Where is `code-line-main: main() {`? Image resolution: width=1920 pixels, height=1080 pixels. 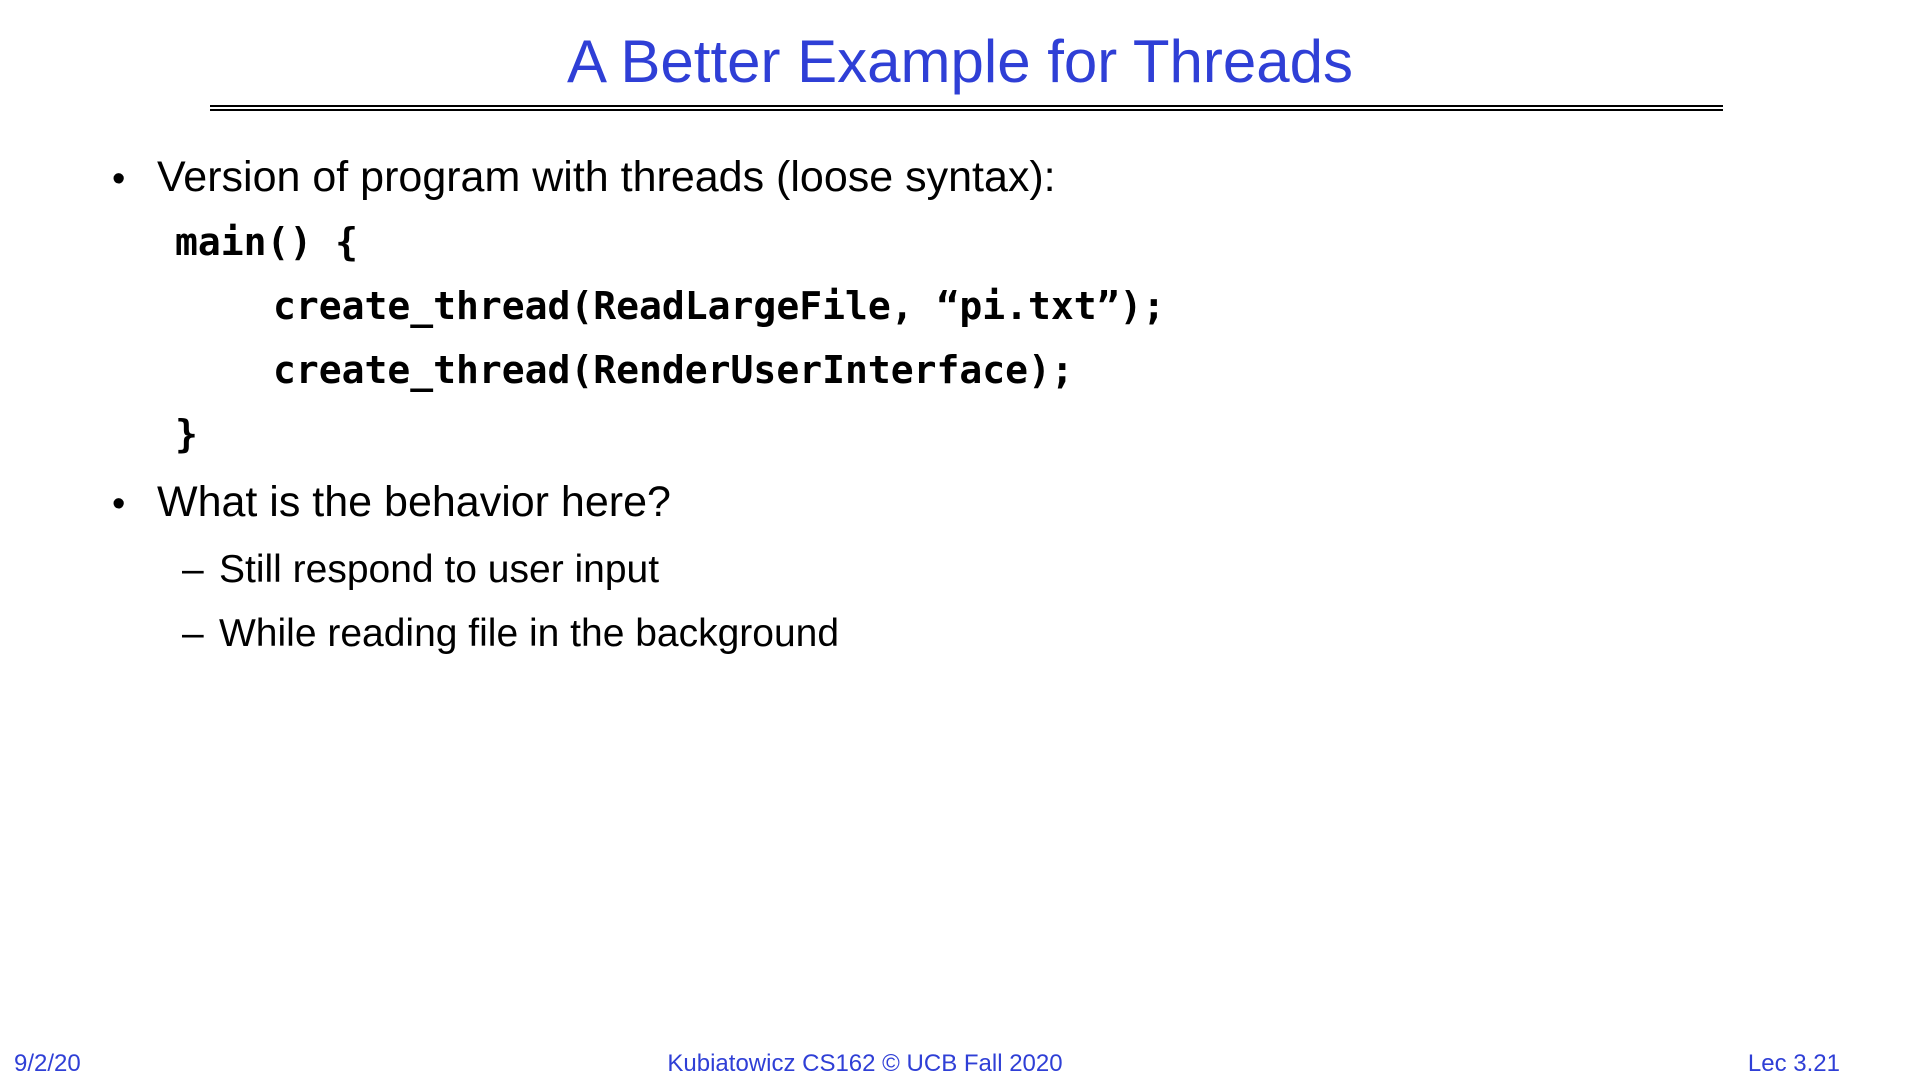
code-line-main: main() { is located at coordinates (267, 242).